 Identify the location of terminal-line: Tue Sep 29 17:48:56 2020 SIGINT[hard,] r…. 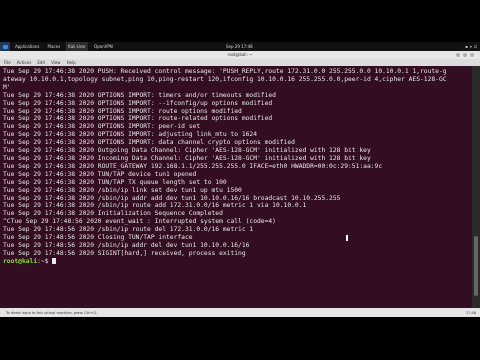
(124, 253).